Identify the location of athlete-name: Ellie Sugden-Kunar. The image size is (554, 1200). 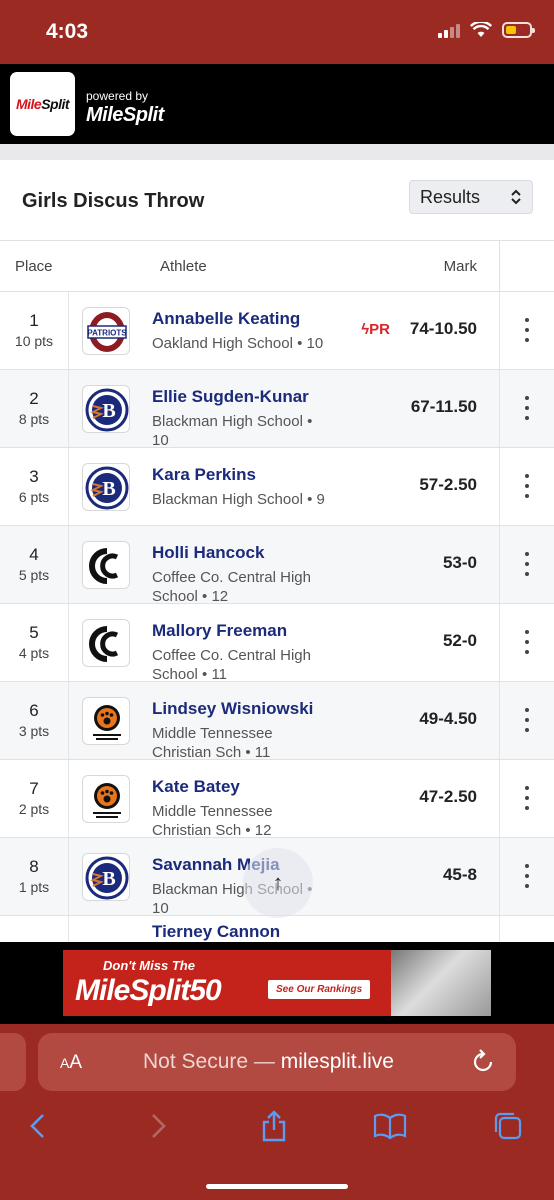
(230, 397).